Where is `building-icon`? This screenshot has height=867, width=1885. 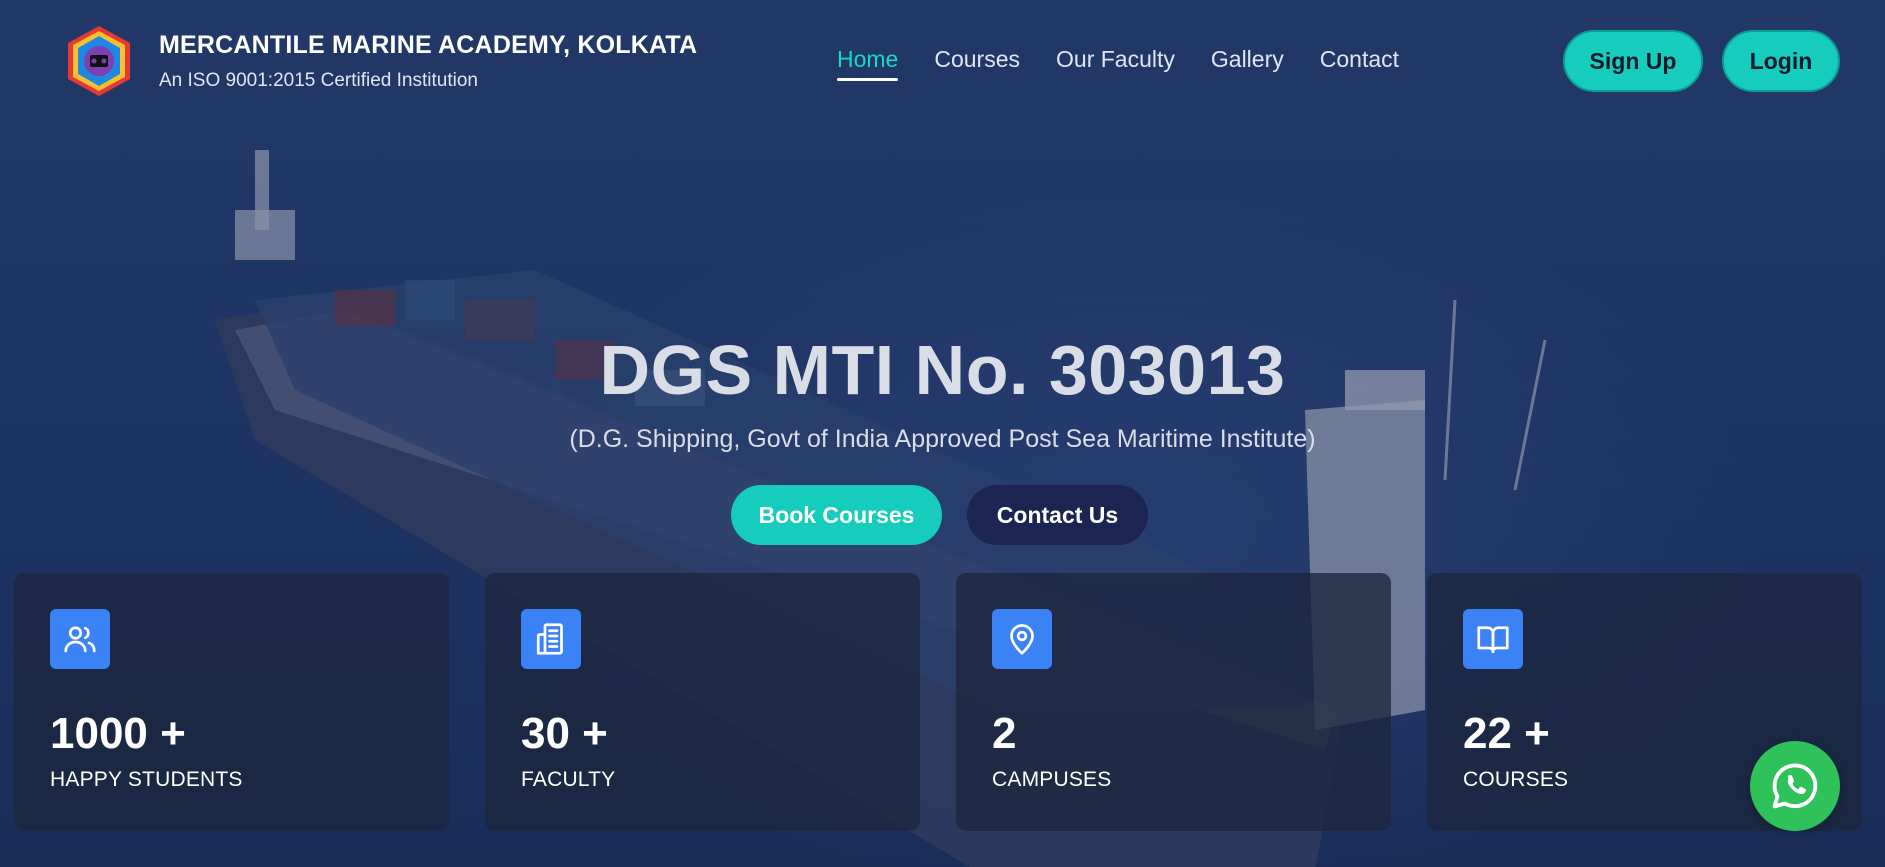
building-icon is located at coordinates (551, 639).